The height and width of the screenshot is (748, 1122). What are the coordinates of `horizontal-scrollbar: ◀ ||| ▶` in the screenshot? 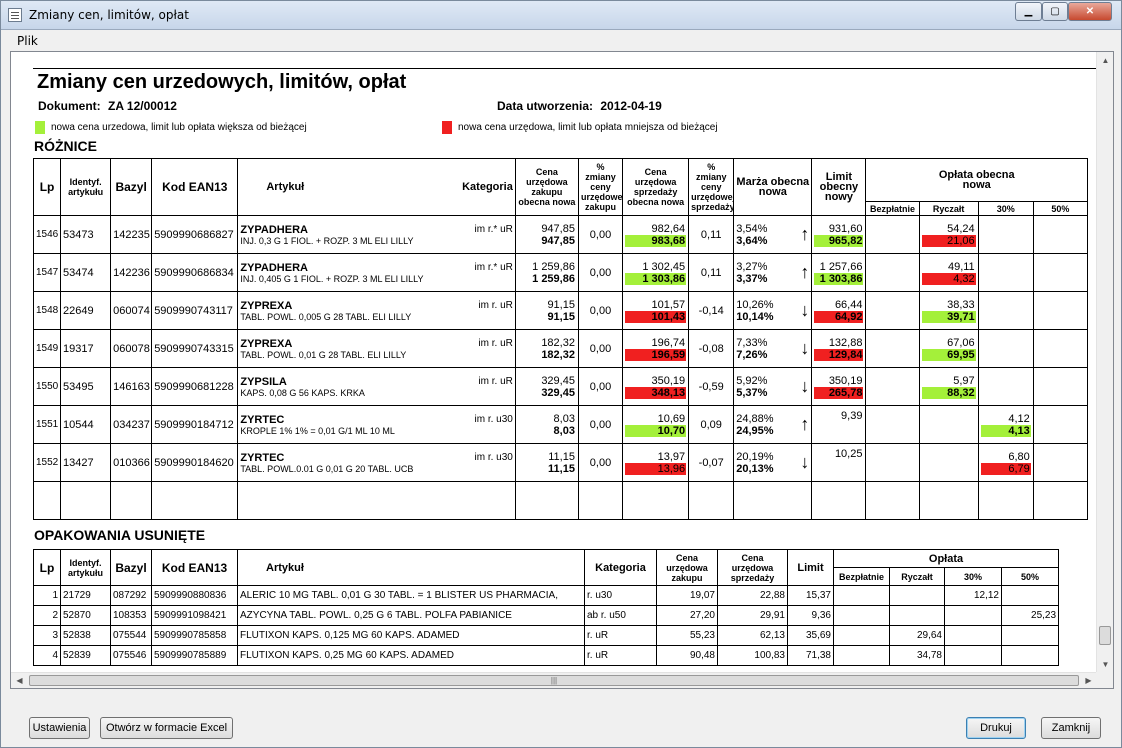 It's located at (554, 680).